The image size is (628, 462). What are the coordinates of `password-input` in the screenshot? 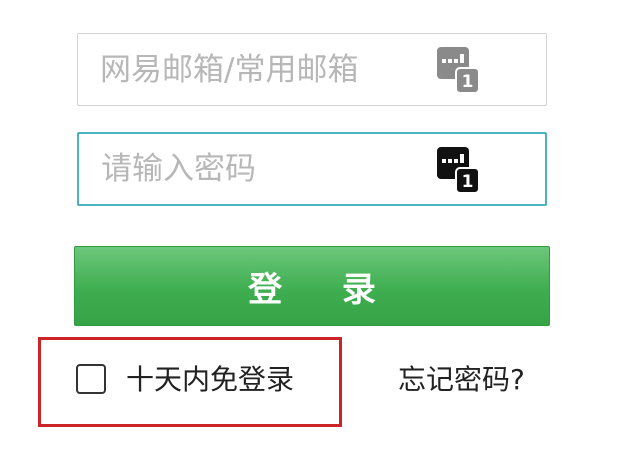 It's located at (249, 169).